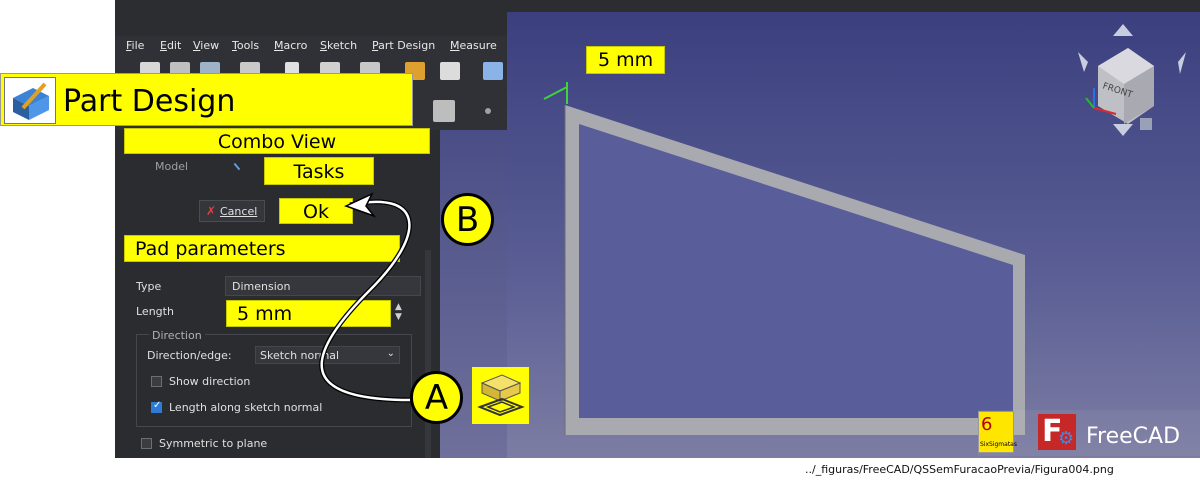 This screenshot has width=1200, height=481. What do you see at coordinates (467, 219) in the screenshot?
I see `marker-b: B` at bounding box center [467, 219].